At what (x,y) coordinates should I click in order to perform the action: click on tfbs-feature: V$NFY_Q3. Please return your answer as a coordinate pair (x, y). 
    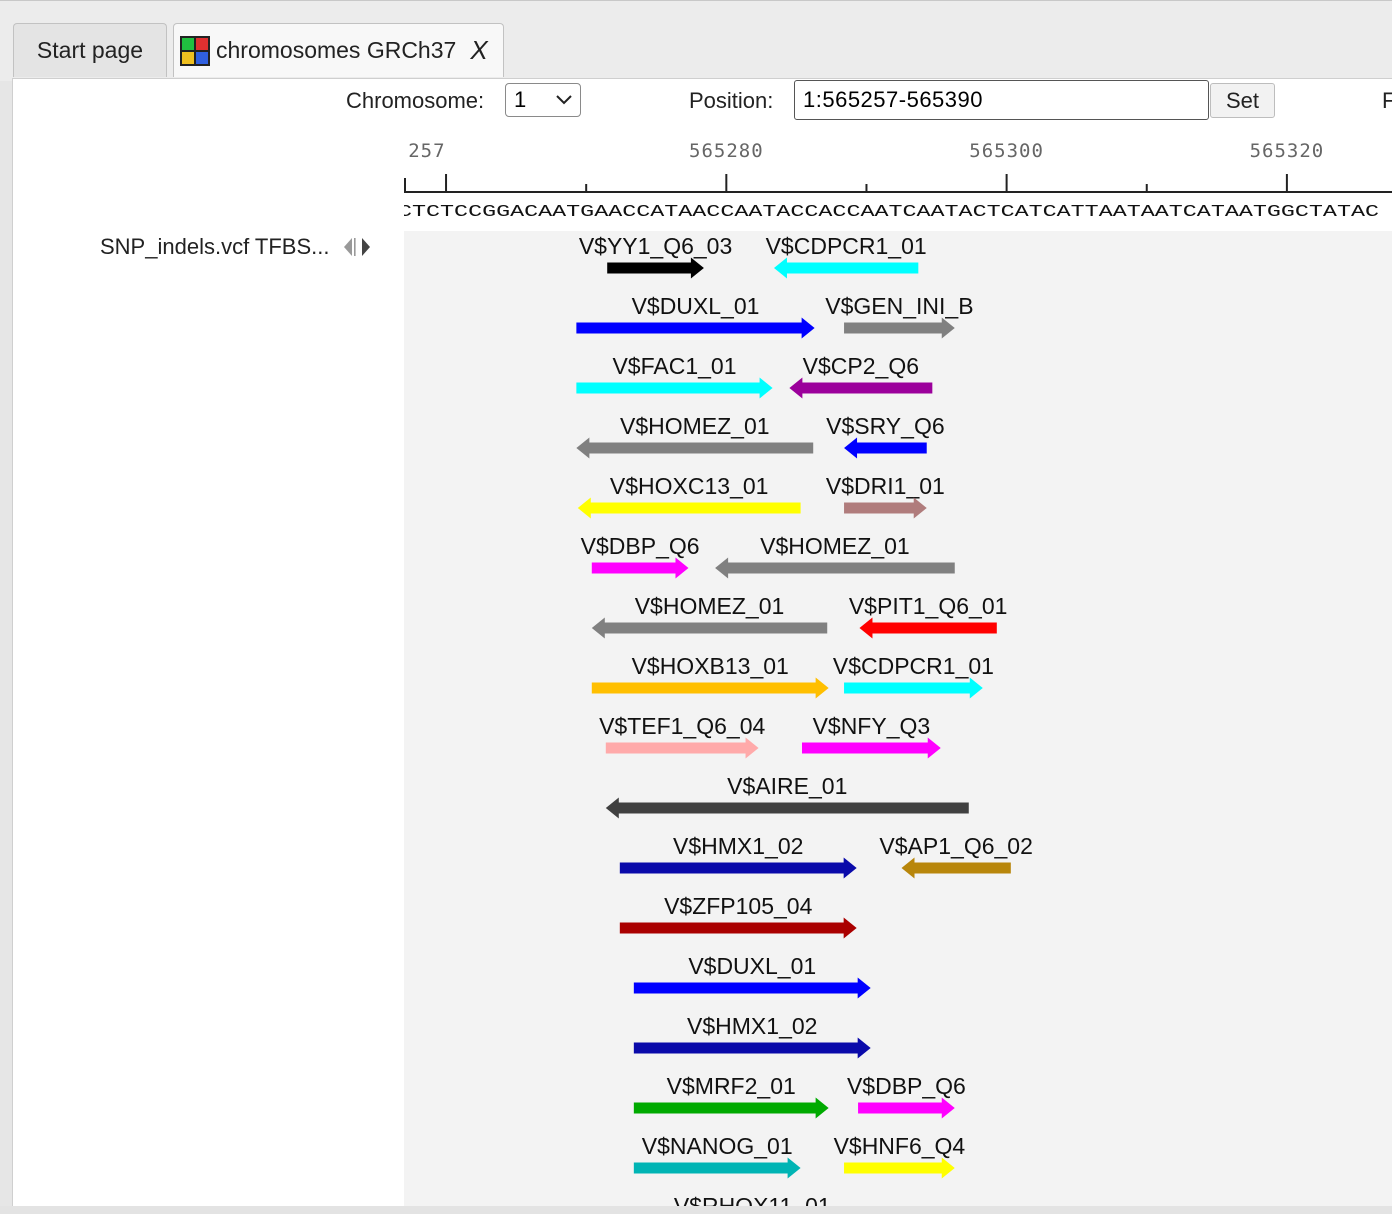
    Looking at the image, I should click on (871, 736).